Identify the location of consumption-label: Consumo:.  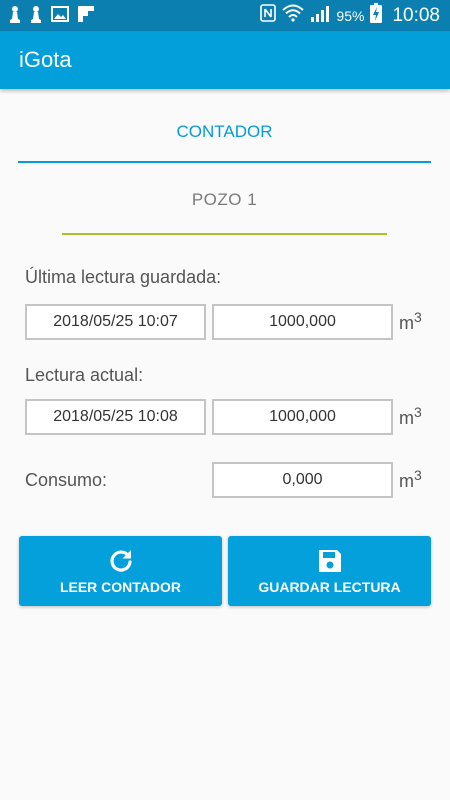
(66, 480).